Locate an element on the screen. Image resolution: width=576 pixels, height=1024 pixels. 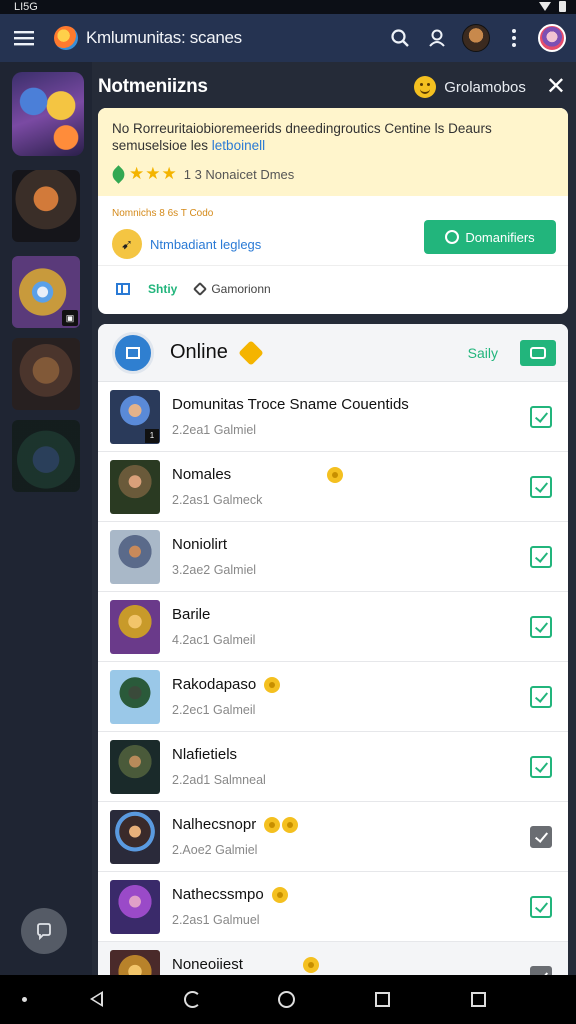
camera-button is located at coordinates (538, 353).